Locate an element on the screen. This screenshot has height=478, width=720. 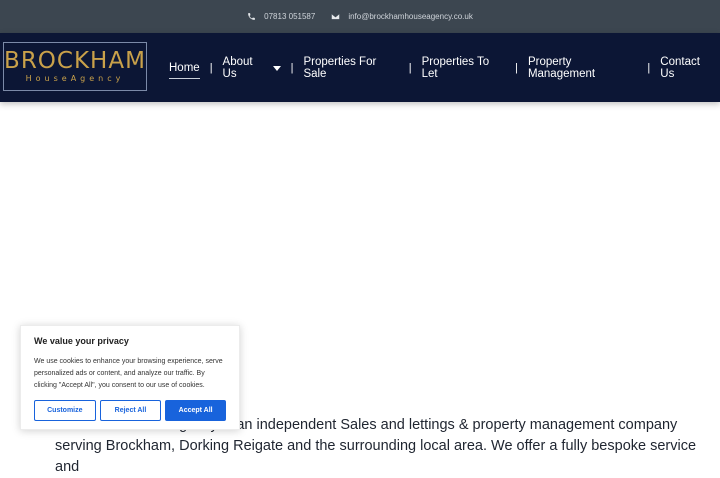
nav-about-us: About Us is located at coordinates (252, 68).